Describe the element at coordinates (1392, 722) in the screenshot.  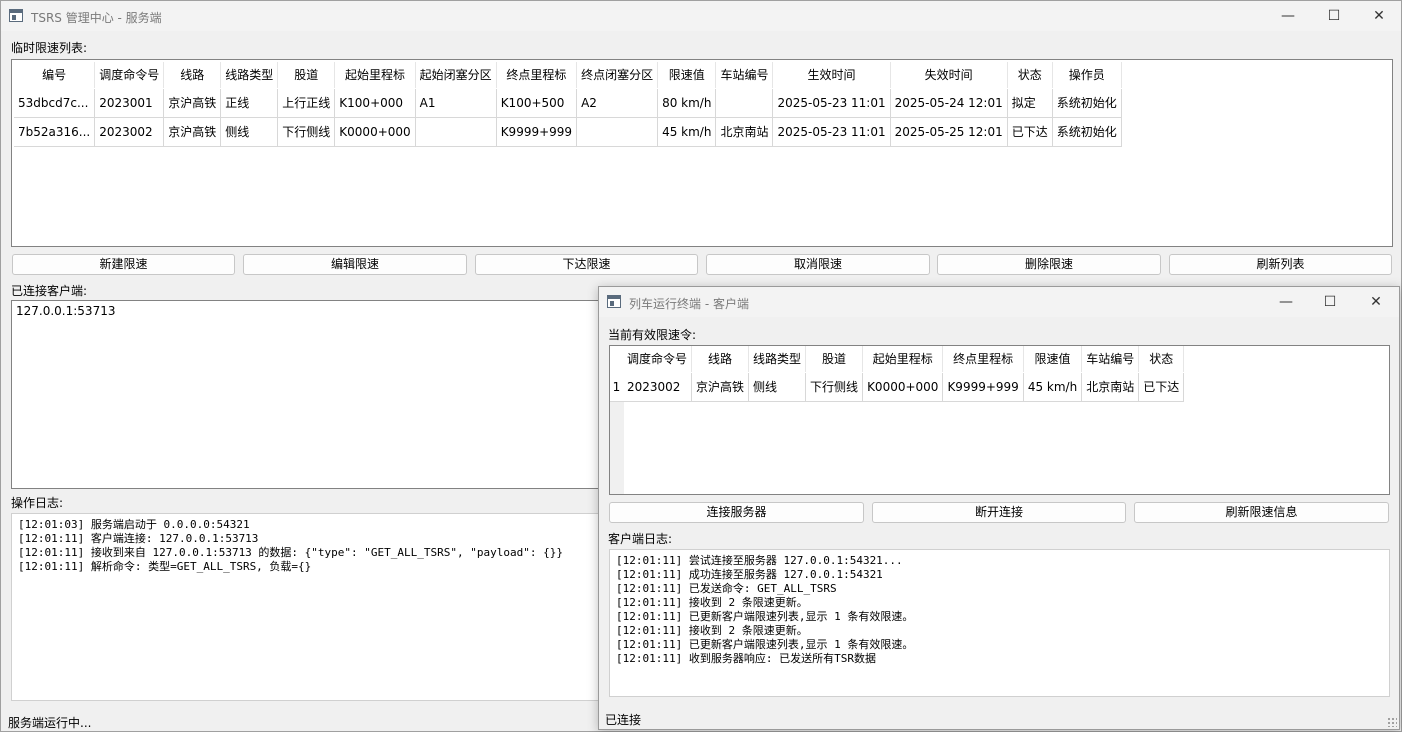
I see `resize-grip-icon` at that location.